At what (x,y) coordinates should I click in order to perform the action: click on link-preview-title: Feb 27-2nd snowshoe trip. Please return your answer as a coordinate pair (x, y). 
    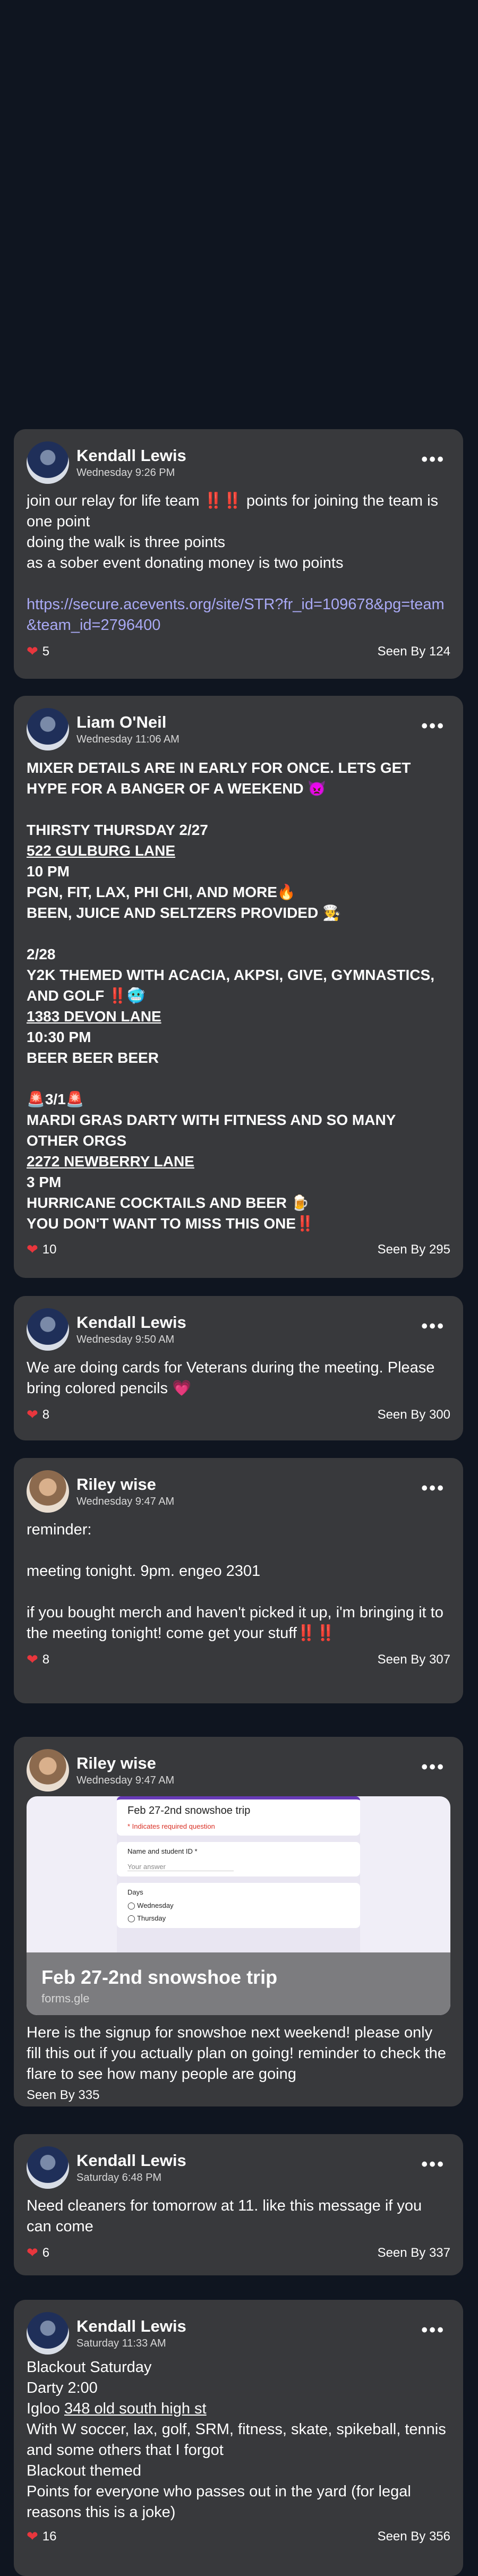
    Looking at the image, I should click on (159, 1977).